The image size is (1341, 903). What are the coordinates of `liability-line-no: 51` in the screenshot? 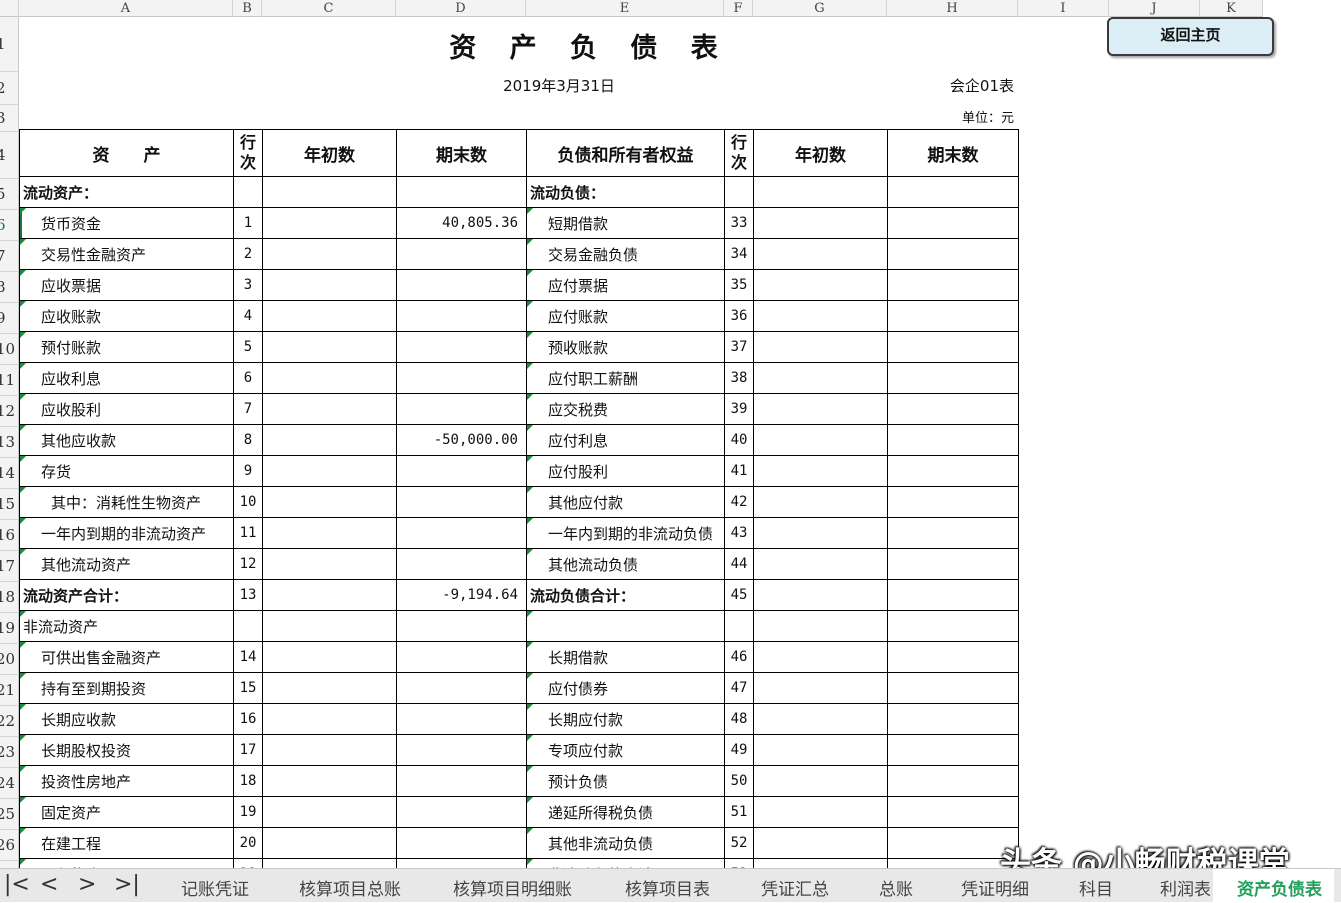 It's located at (739, 812).